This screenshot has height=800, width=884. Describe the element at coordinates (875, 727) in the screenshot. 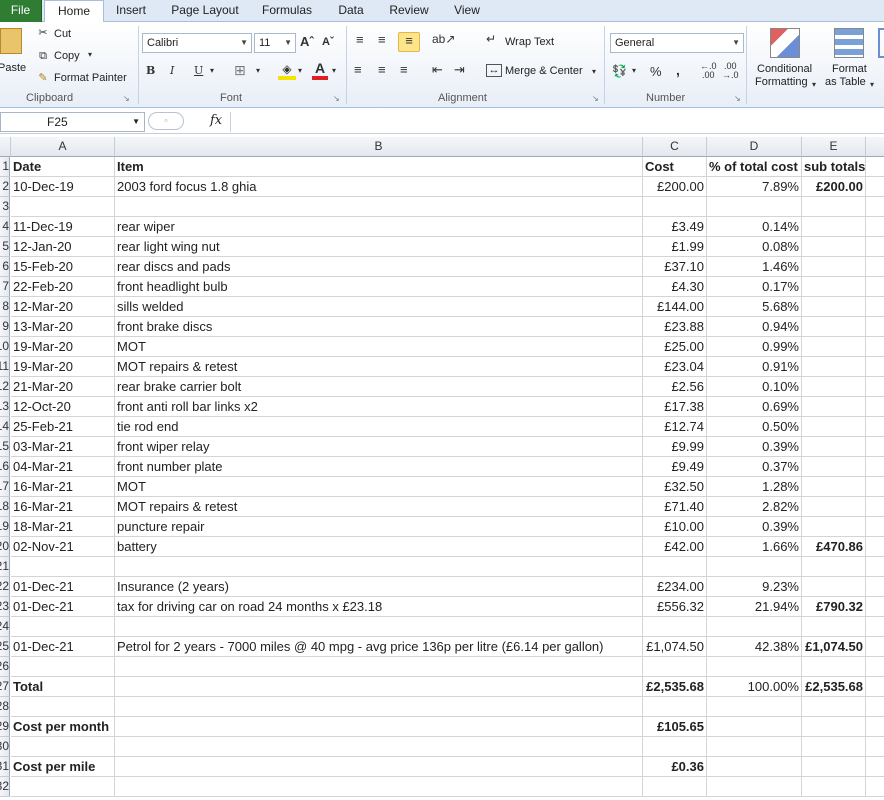

I see `cell-F29` at that location.